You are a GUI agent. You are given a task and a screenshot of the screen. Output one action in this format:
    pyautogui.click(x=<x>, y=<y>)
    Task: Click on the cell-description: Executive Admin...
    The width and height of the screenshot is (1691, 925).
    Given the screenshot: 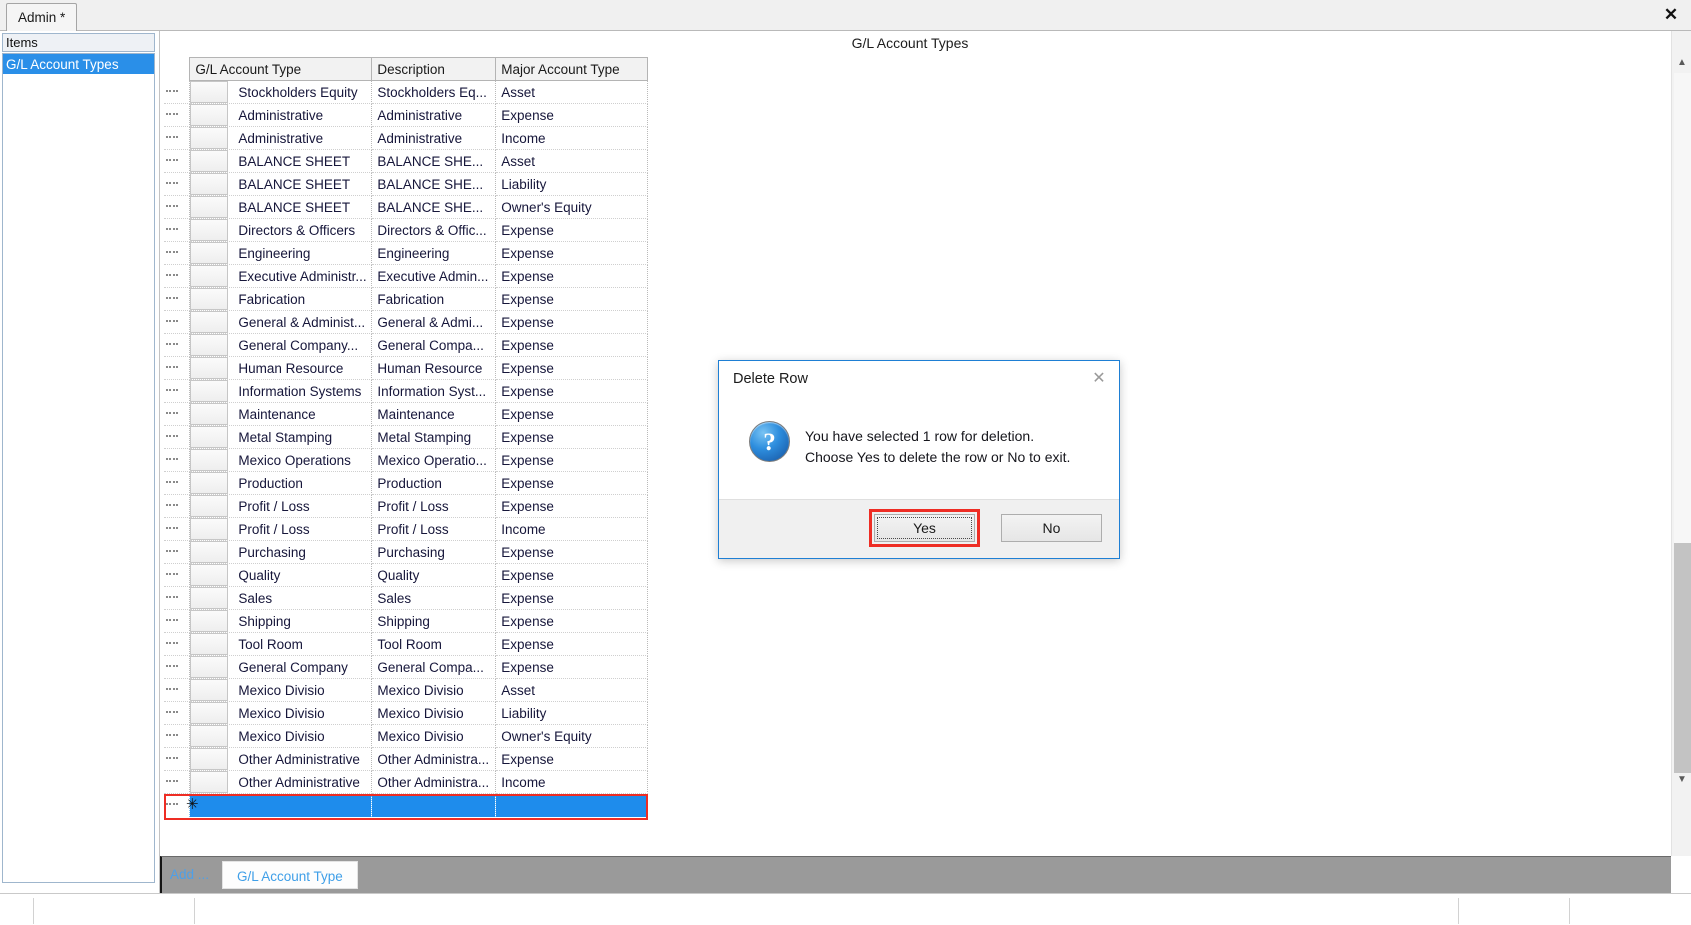 What is the action you would take?
    pyautogui.click(x=434, y=276)
    